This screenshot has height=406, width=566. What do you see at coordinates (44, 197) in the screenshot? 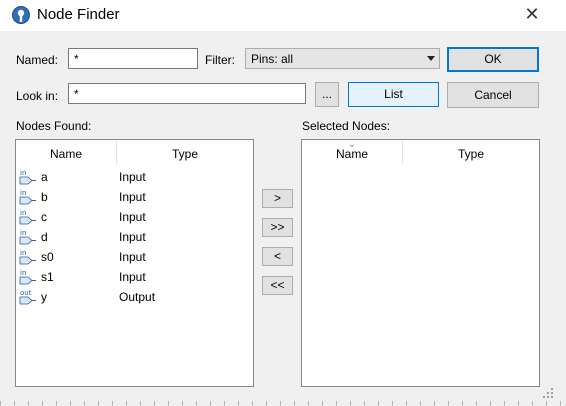
I see `node-name: b` at bounding box center [44, 197].